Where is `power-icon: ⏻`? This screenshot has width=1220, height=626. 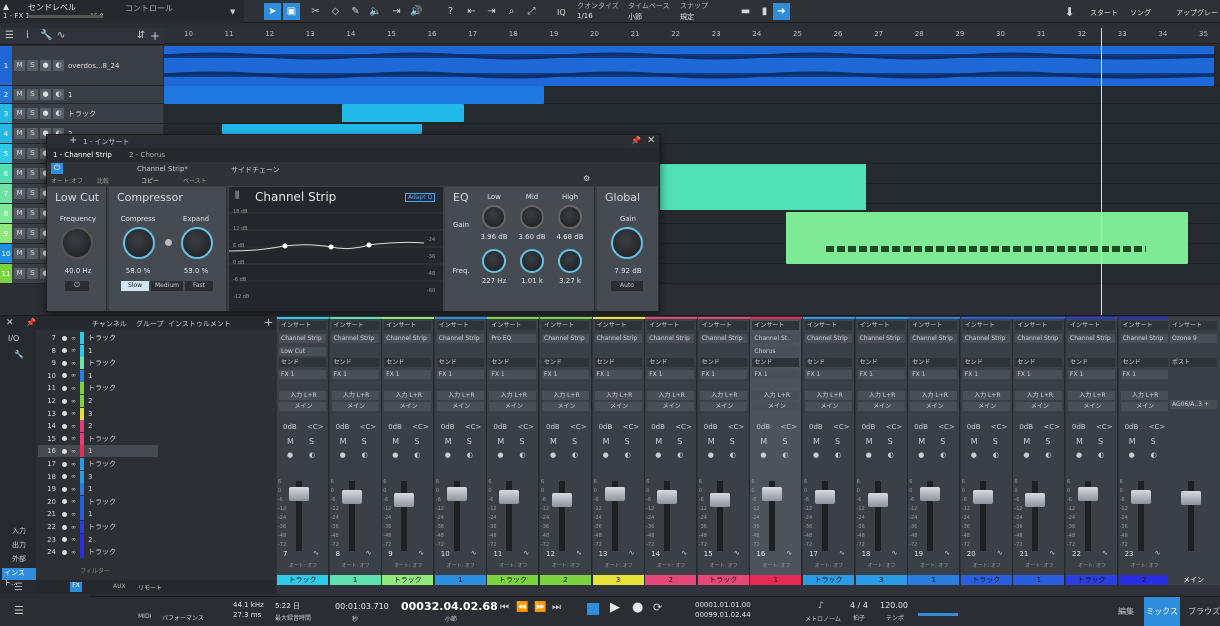
power-icon: ⏻ is located at coordinates (57, 168).